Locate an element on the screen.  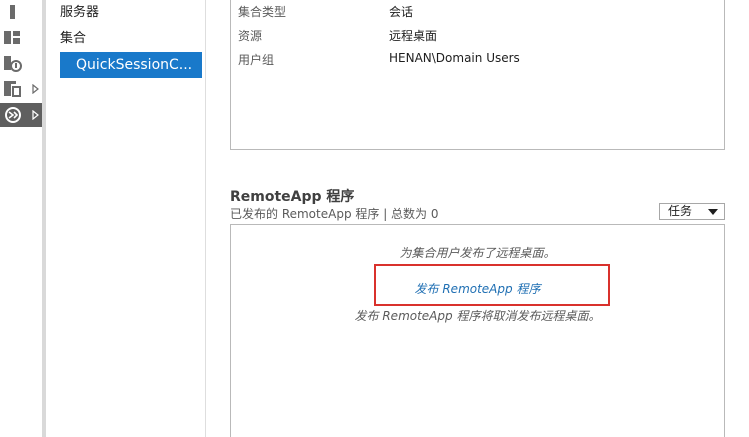
property-key: 用户组 is located at coordinates (256, 60).